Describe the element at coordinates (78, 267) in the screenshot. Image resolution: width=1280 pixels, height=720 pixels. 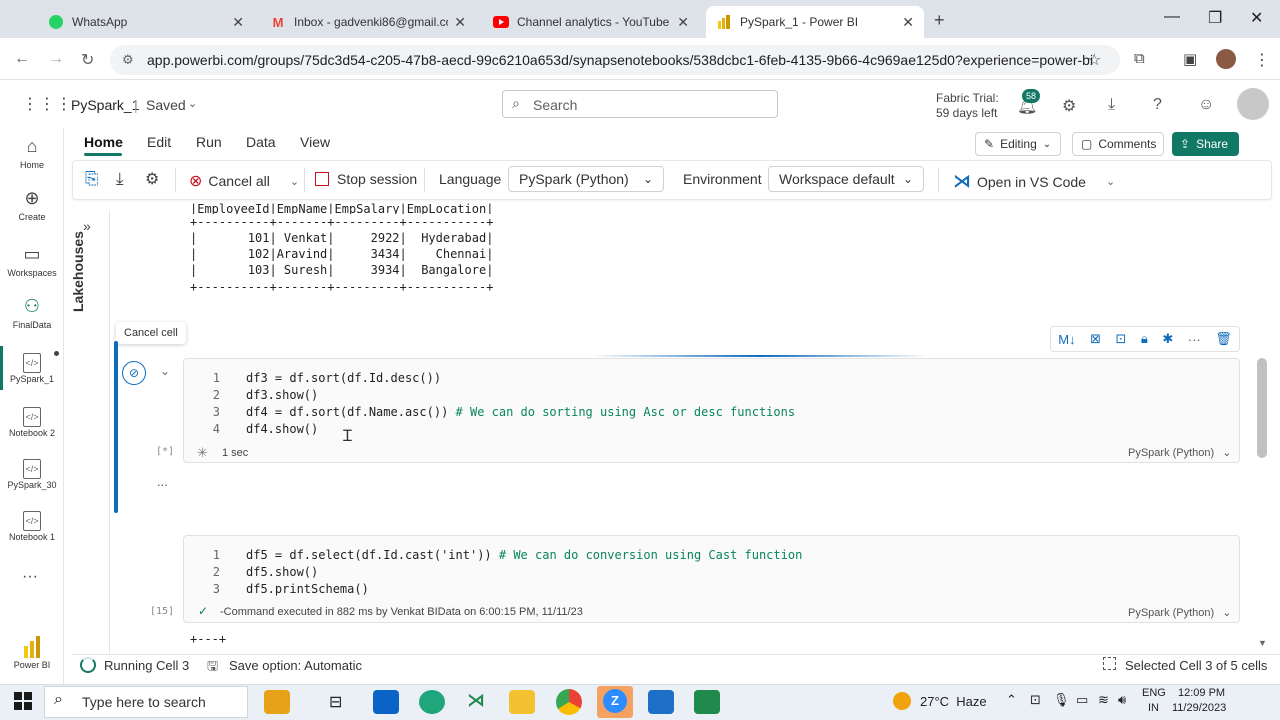
I see `lakehouses-label: Lakehouses` at that location.